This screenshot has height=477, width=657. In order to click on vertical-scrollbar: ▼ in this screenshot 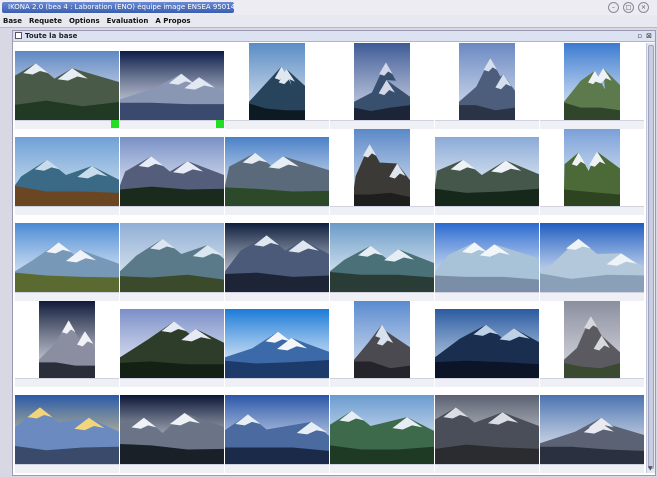, I will do `click(650, 258)`.